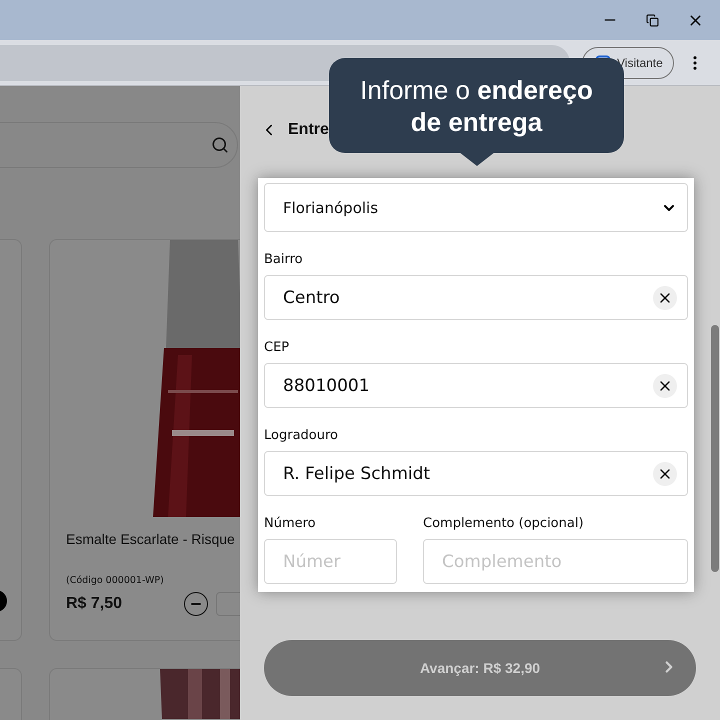 The height and width of the screenshot is (720, 720). I want to click on field-label: Bairro, so click(284, 259).